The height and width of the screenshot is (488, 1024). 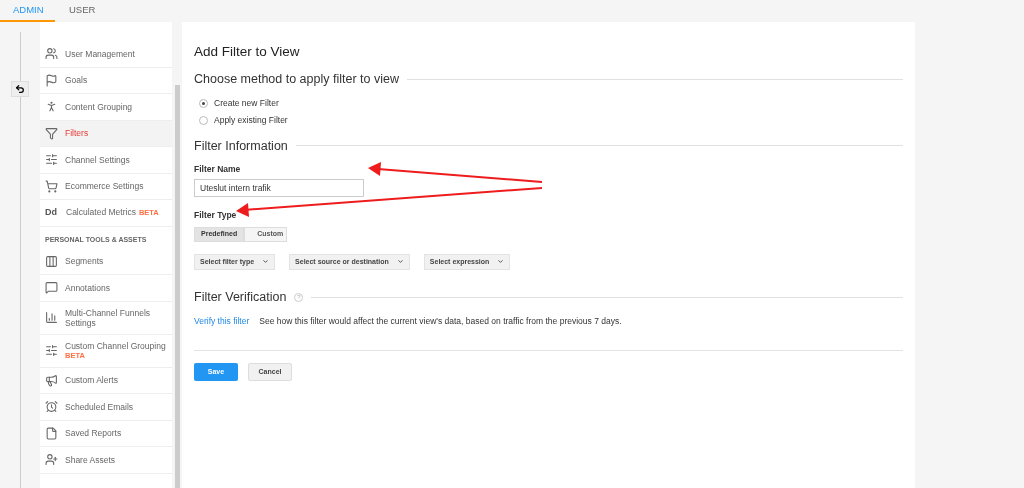 What do you see at coordinates (240, 297) in the screenshot?
I see `section-heading: Filter Verification` at bounding box center [240, 297].